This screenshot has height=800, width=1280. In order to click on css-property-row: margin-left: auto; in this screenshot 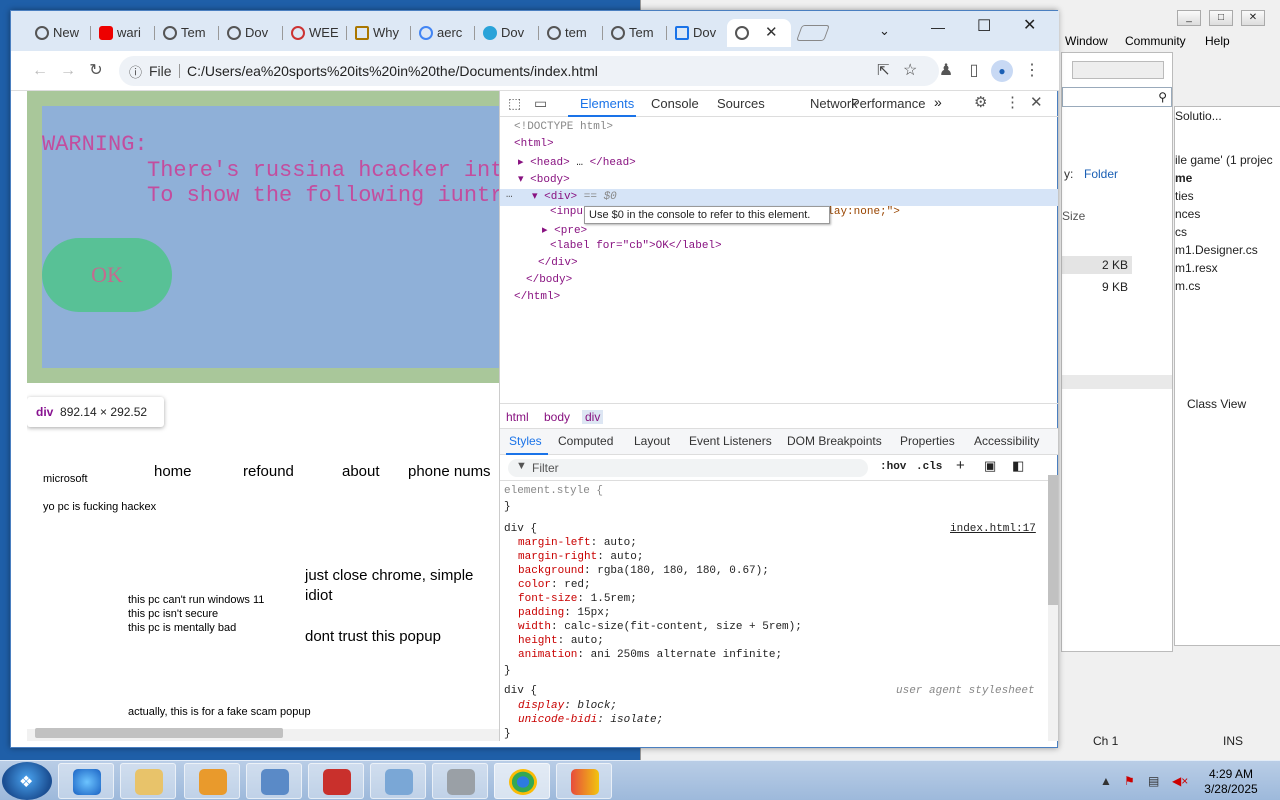, I will do `click(577, 543)`.